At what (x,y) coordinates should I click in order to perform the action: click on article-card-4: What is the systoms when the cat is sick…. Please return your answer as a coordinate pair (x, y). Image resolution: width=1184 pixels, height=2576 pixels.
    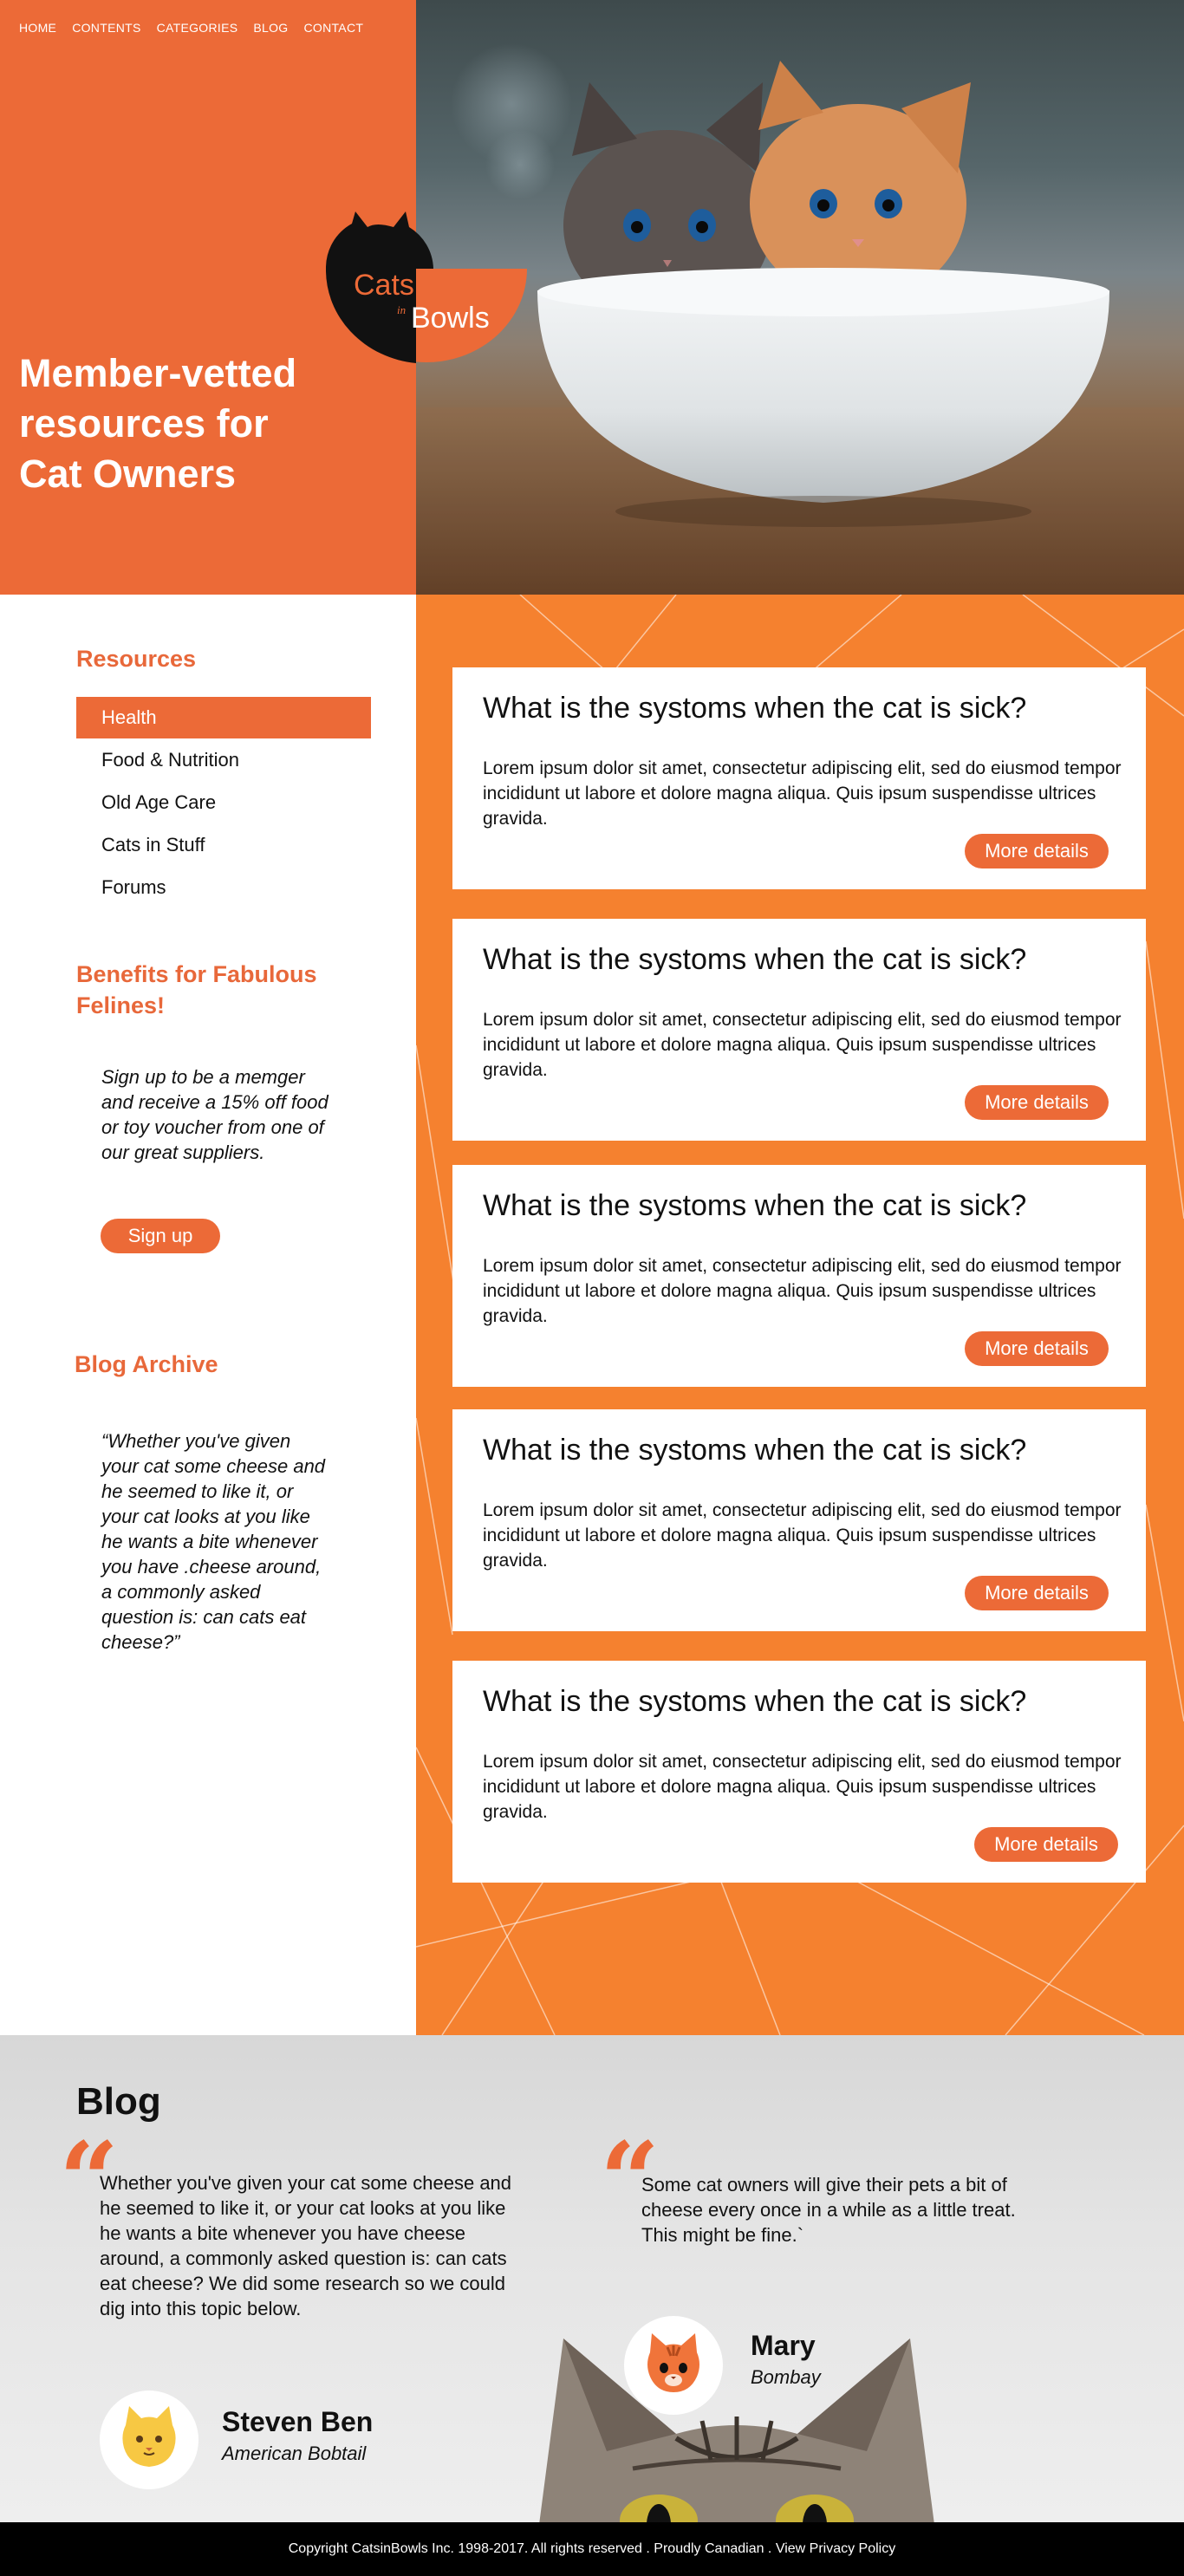
    Looking at the image, I should click on (799, 1520).